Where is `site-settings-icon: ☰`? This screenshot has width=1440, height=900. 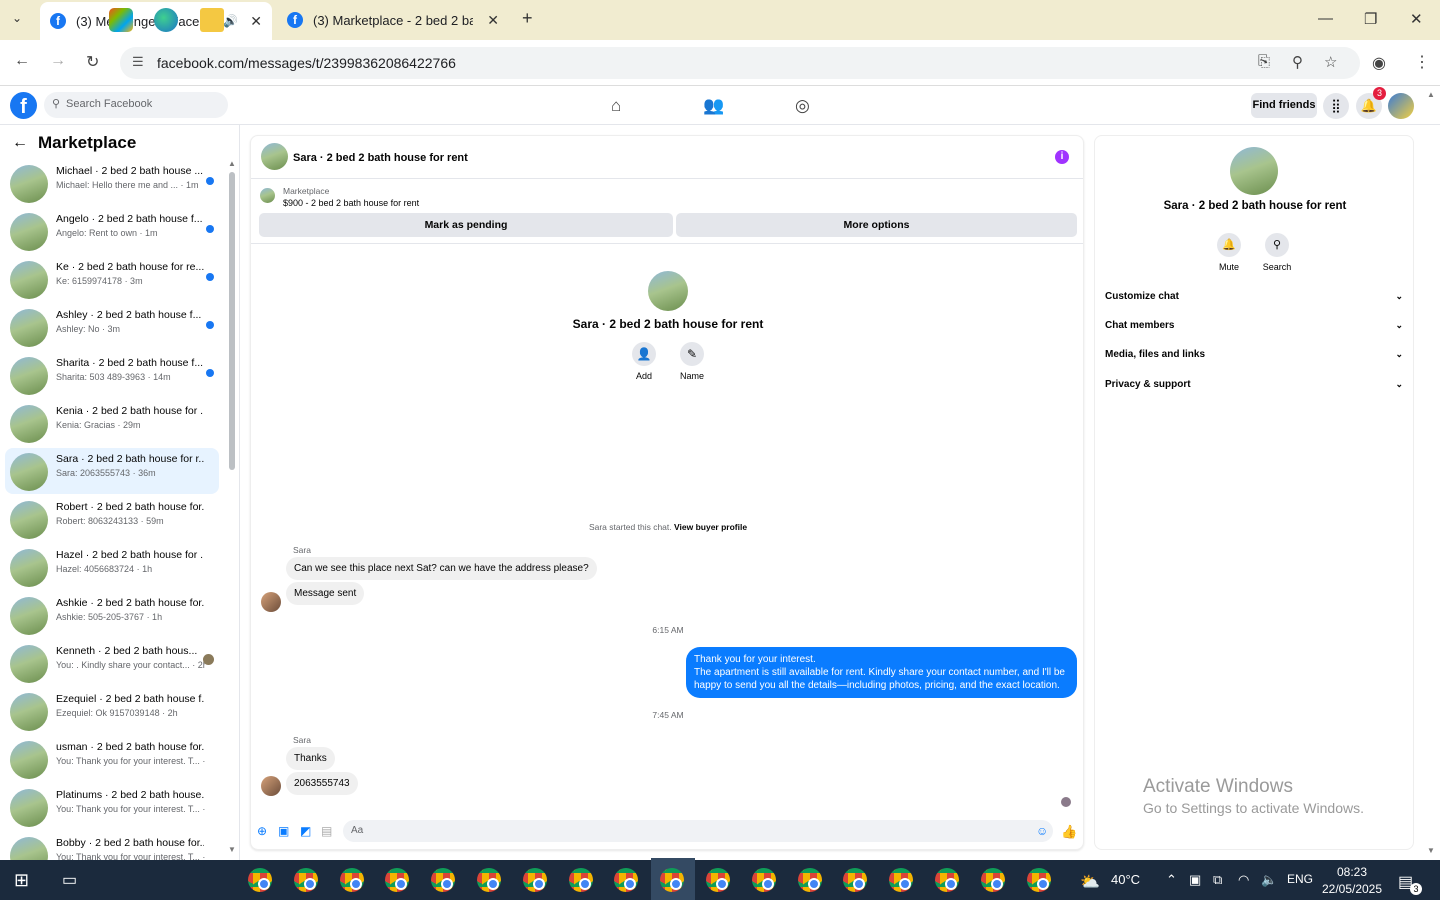 site-settings-icon: ☰ is located at coordinates (138, 62).